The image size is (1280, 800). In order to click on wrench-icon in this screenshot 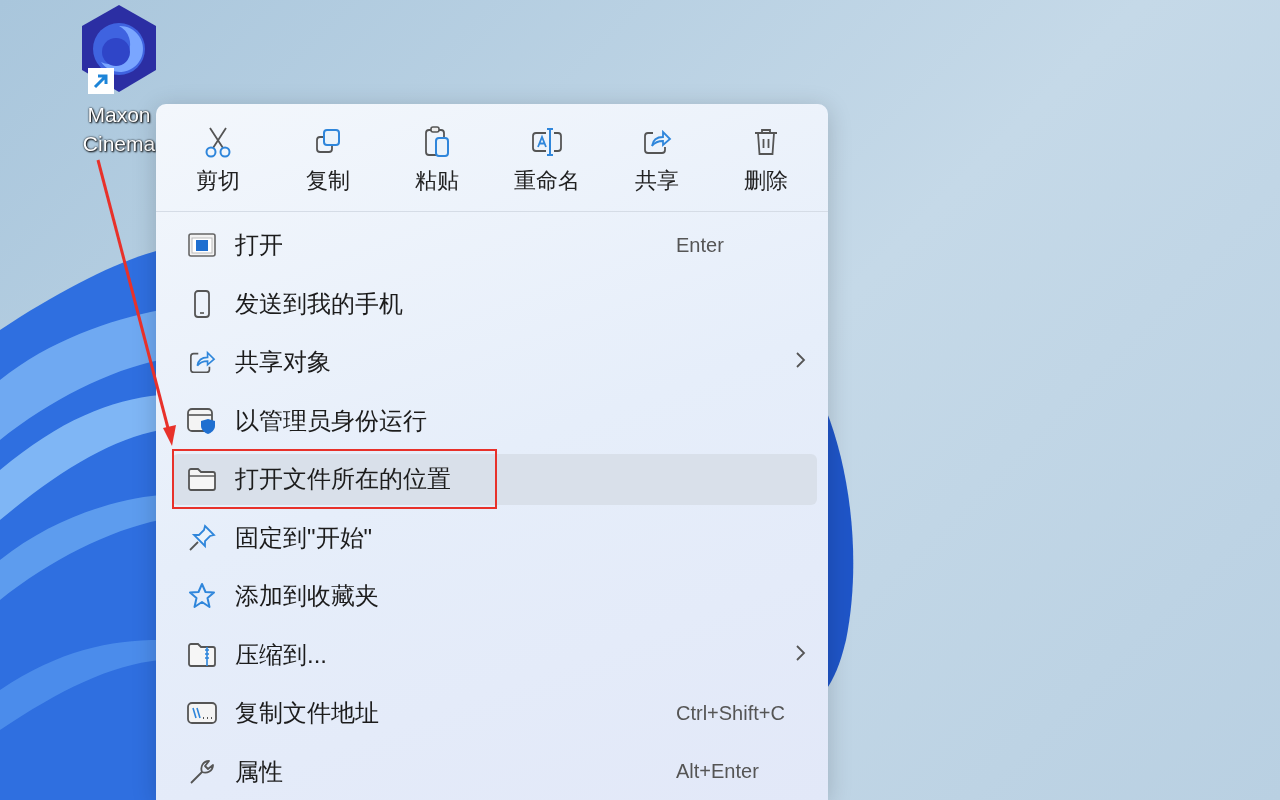, I will do `click(202, 771)`.